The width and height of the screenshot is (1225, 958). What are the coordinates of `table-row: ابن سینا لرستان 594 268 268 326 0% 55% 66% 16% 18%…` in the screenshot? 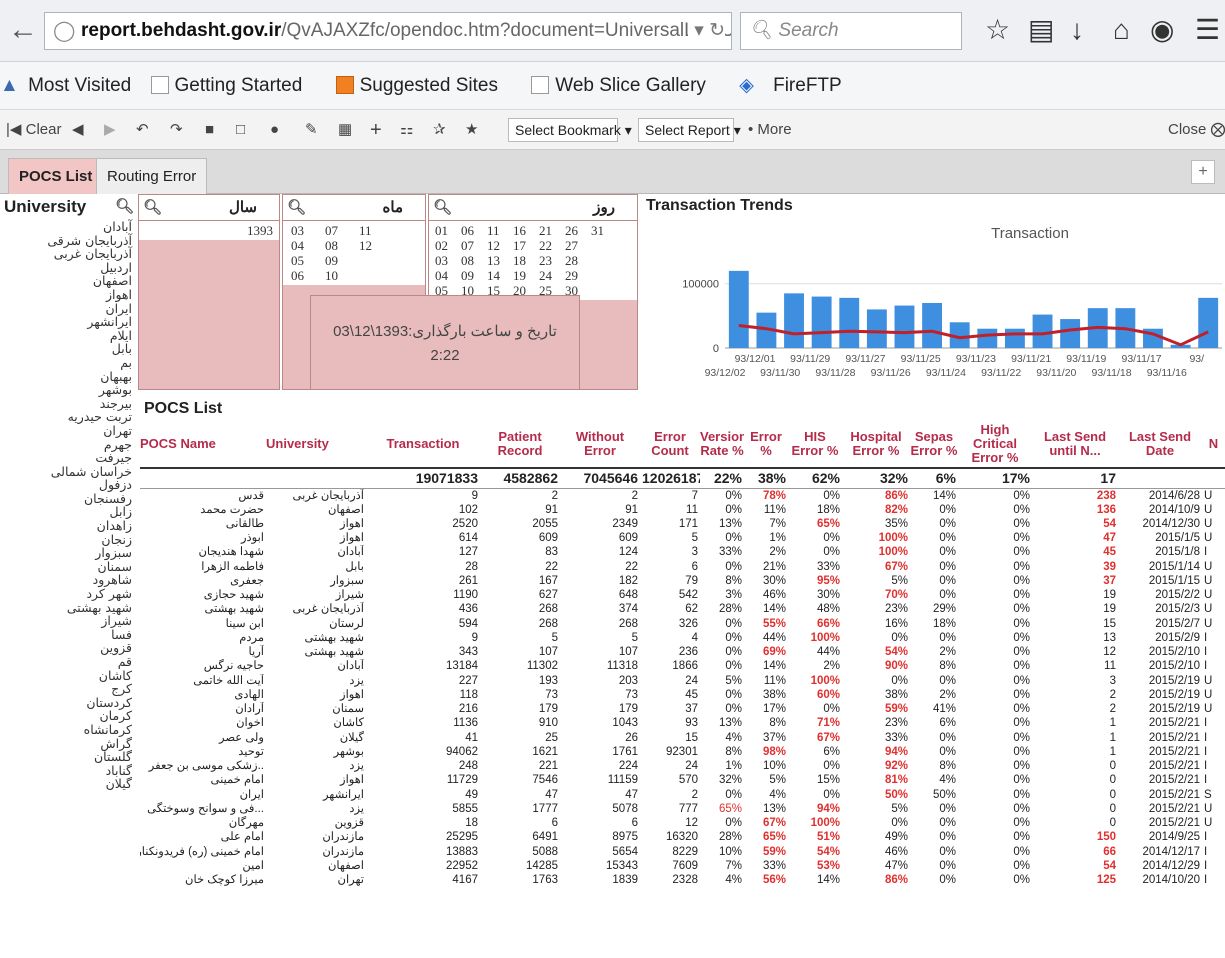 It's located at (682, 624).